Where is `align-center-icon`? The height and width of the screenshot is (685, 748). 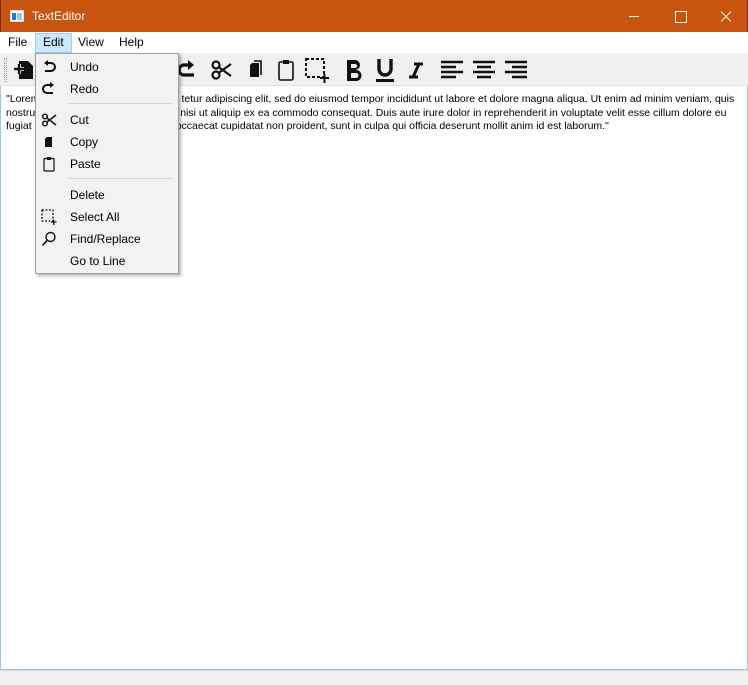
align-center-icon is located at coordinates (484, 69).